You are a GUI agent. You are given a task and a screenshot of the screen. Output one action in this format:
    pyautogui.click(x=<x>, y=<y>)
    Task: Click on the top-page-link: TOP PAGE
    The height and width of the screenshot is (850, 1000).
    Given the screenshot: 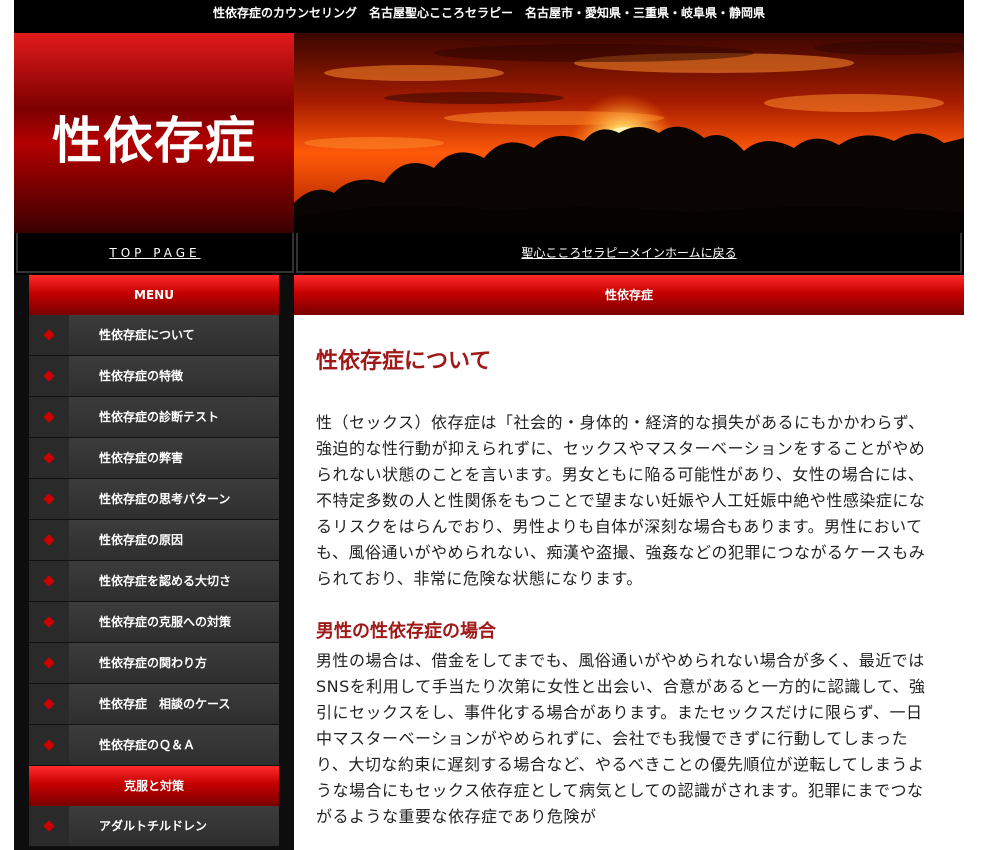 What is the action you would take?
    pyautogui.click(x=155, y=253)
    